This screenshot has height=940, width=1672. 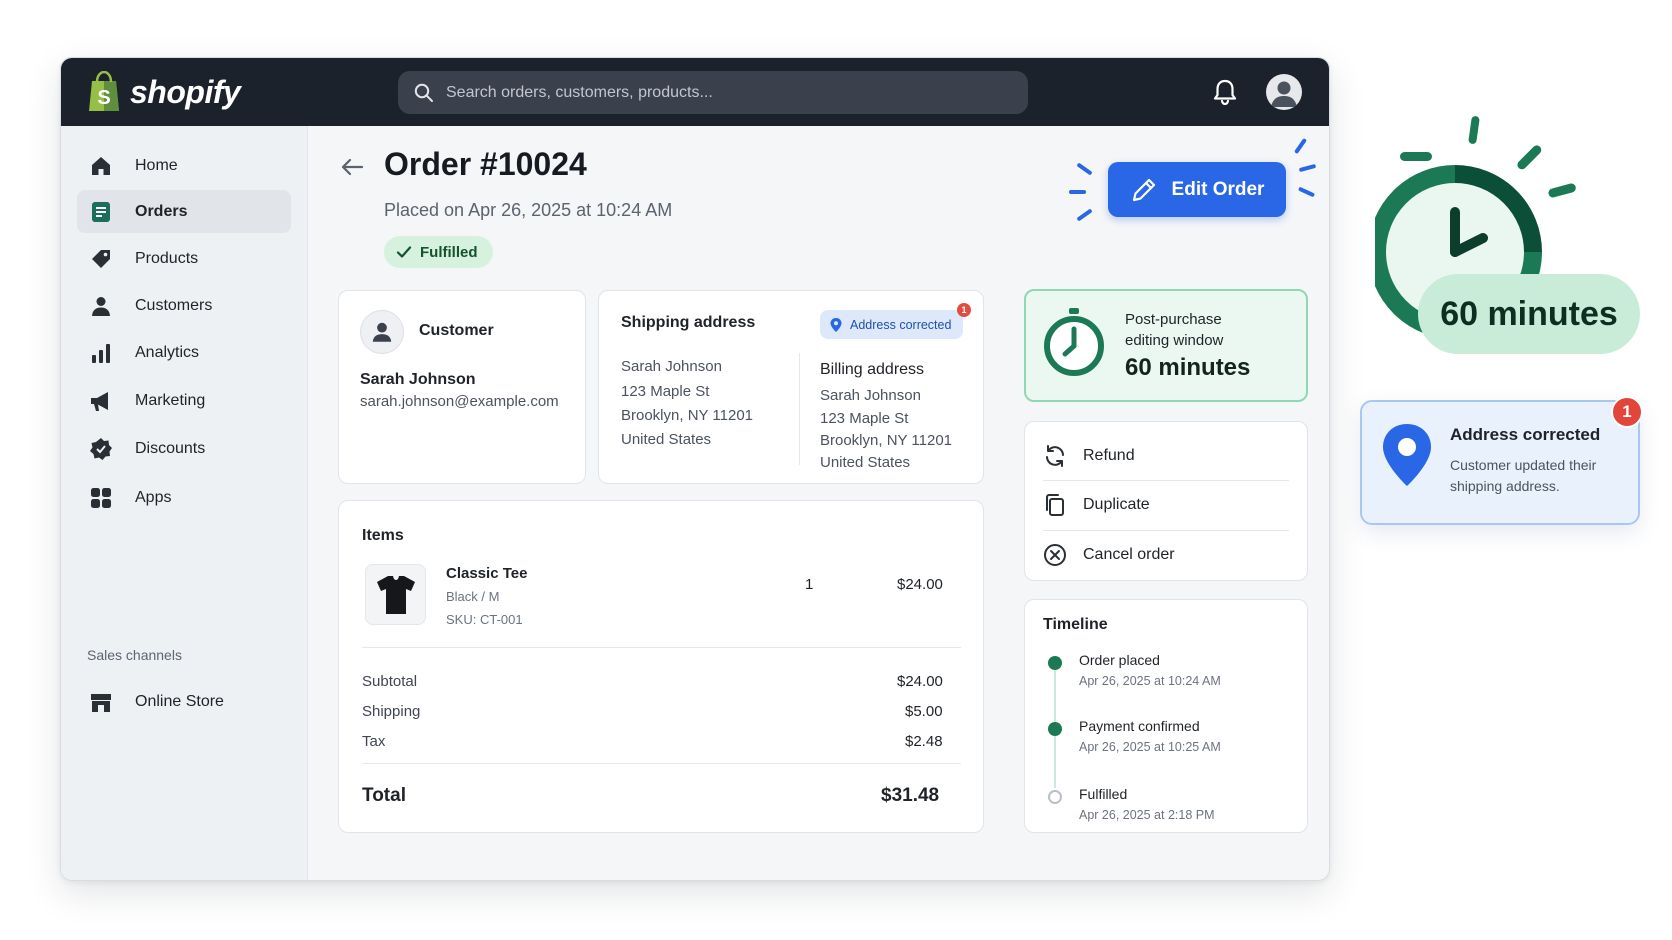 I want to click on timeline-event-time: Apr 26, 2025 at 10:25 AM, so click(x=1150, y=747).